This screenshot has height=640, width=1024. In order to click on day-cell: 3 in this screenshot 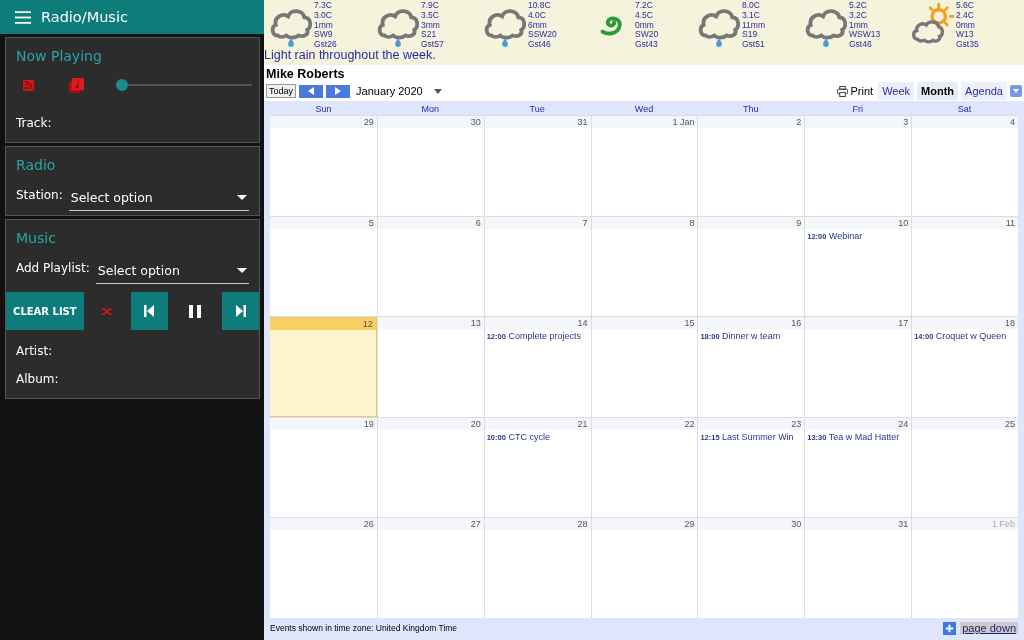, I will do `click(858, 166)`.